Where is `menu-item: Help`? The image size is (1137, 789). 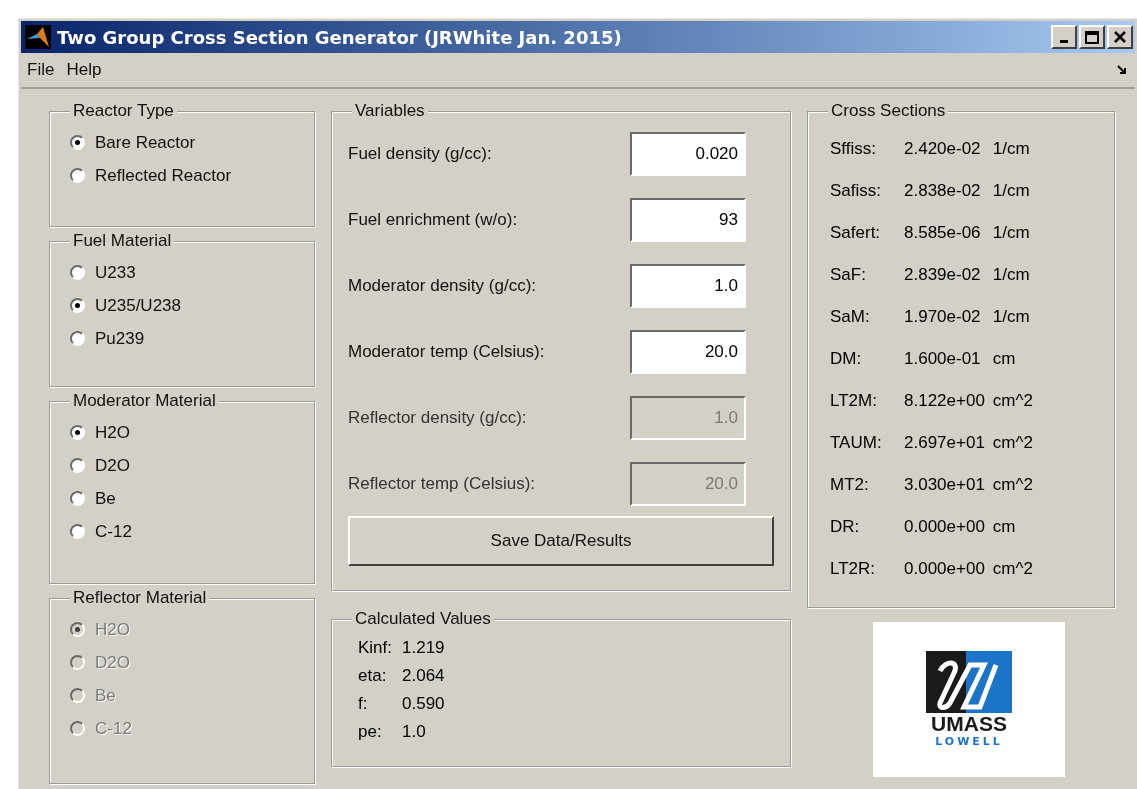
menu-item: Help is located at coordinates (84, 70).